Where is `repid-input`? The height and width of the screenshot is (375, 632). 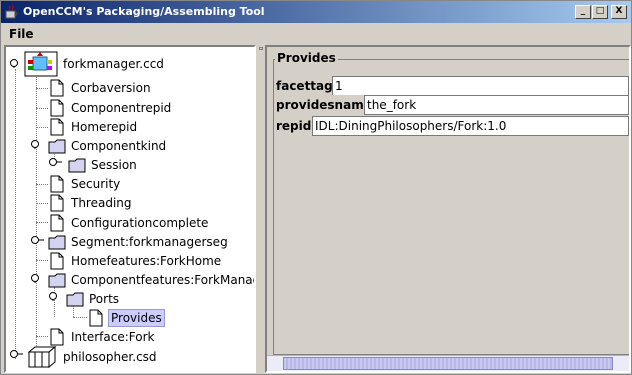 repid-input is located at coordinates (470, 126).